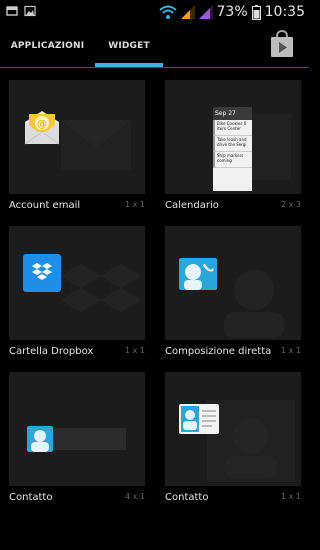 Image resolution: width=320 pixels, height=550 pixels. Describe the element at coordinates (96, 145) in the screenshot. I see `ghost-email-icon` at that location.